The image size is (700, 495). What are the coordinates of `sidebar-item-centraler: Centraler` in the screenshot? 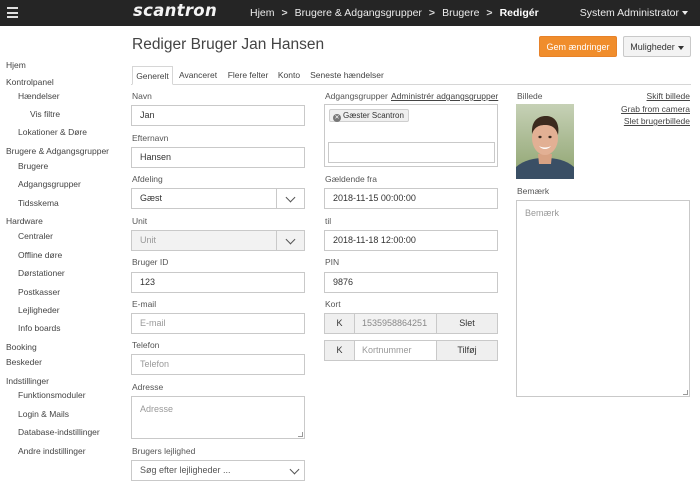 It's located at (35, 236).